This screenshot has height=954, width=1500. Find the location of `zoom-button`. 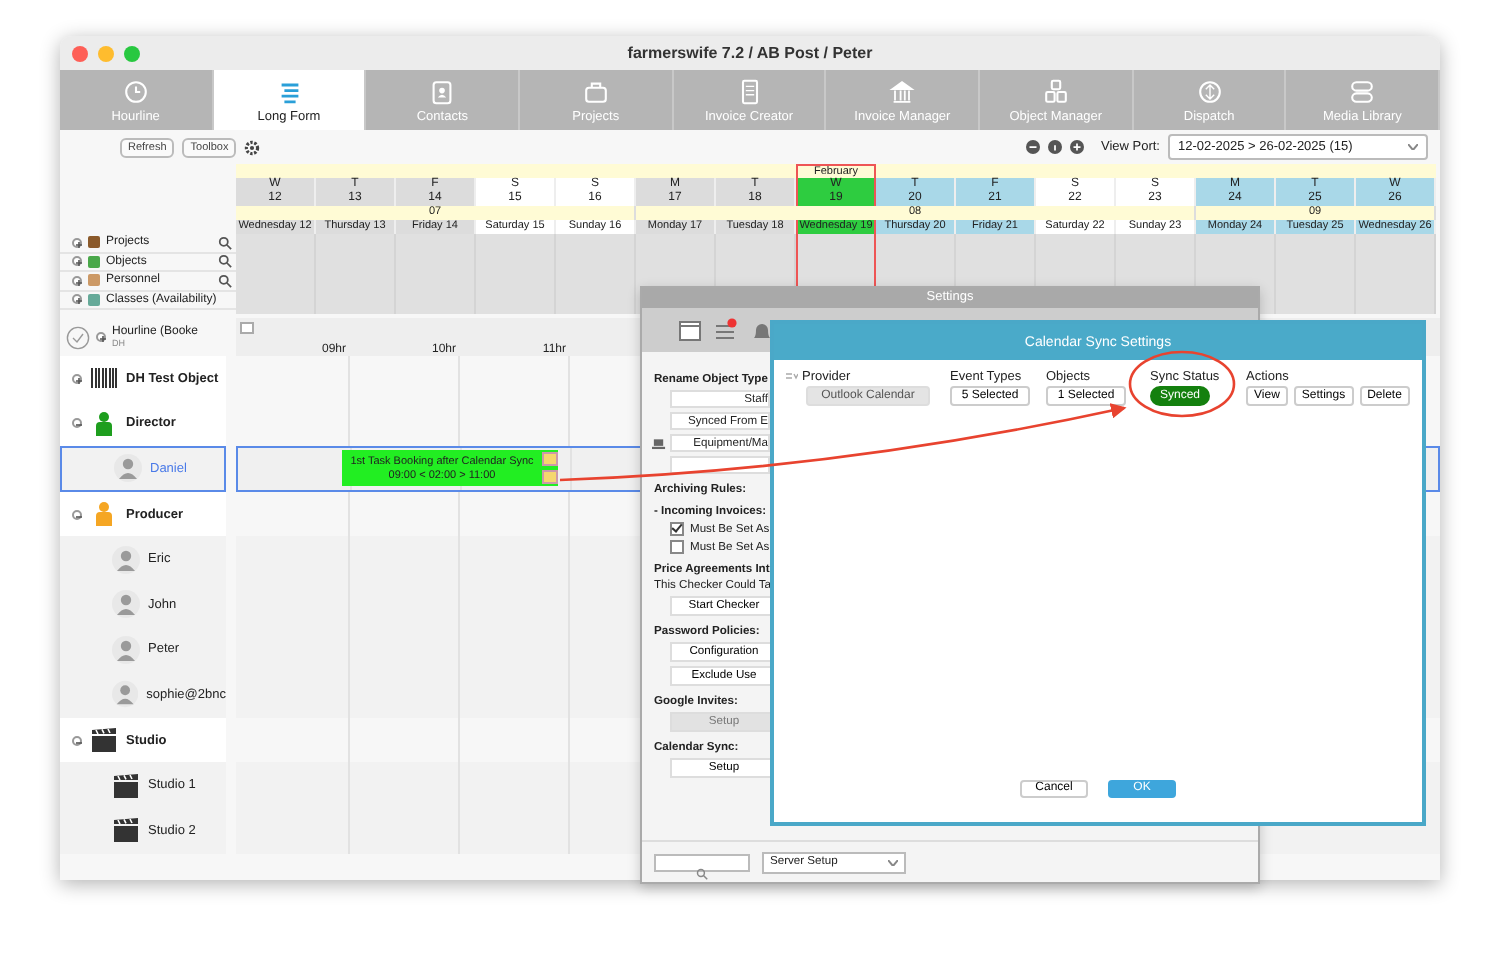

zoom-button is located at coordinates (132, 53).